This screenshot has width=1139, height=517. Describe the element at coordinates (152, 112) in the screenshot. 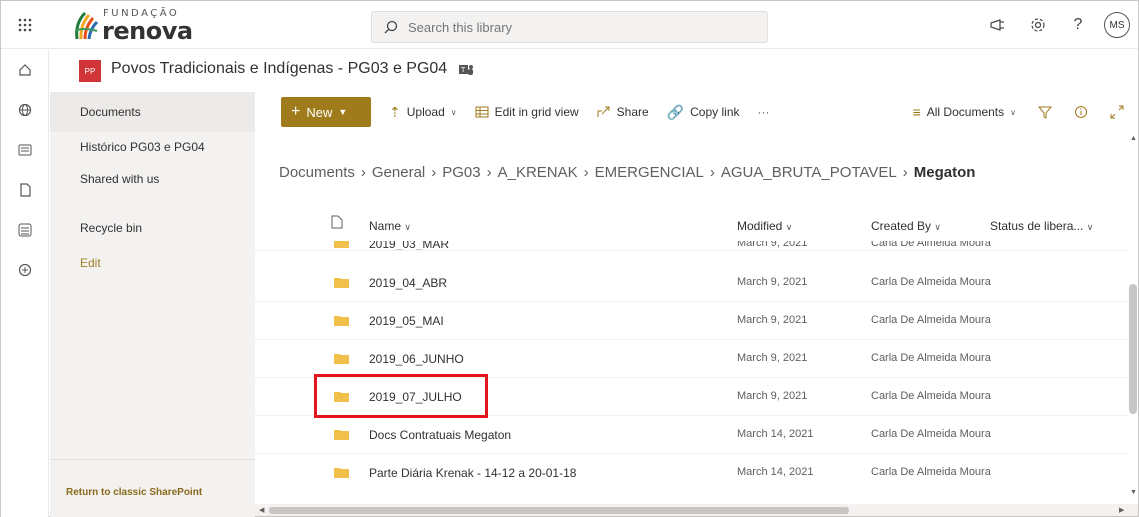

I see `nav-item-documents: Documents` at that location.